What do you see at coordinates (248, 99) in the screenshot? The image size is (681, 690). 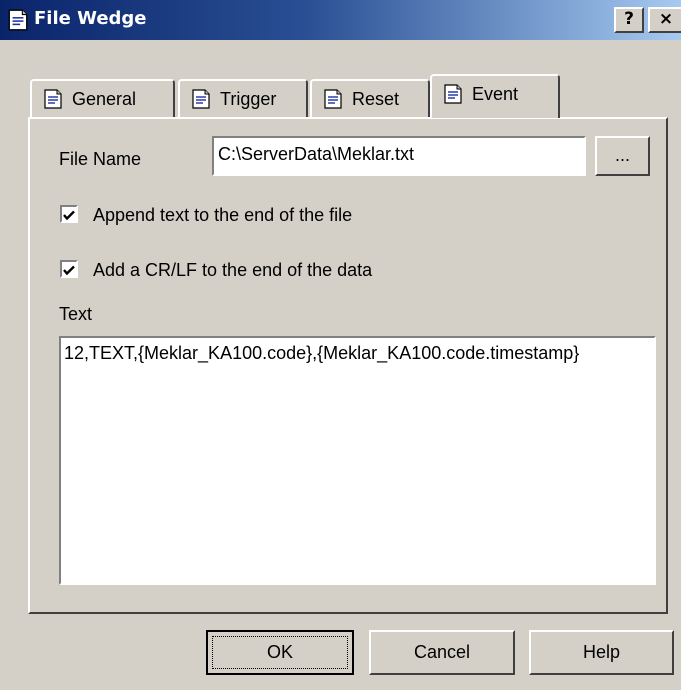 I see `tab-trigger-label: Trigger` at bounding box center [248, 99].